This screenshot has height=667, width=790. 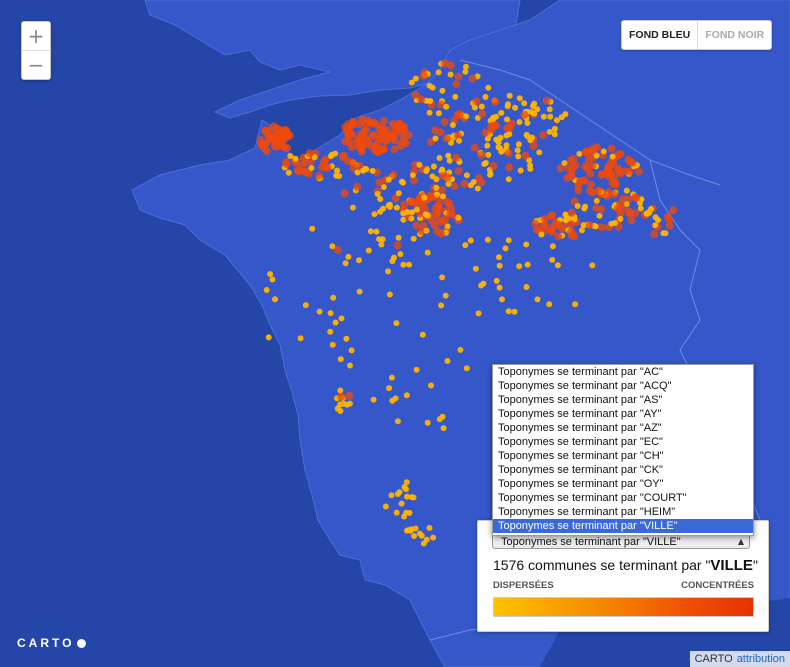 What do you see at coordinates (623, 414) in the screenshot?
I see `dropdown-option: Toponymes se terminant par "AY"` at bounding box center [623, 414].